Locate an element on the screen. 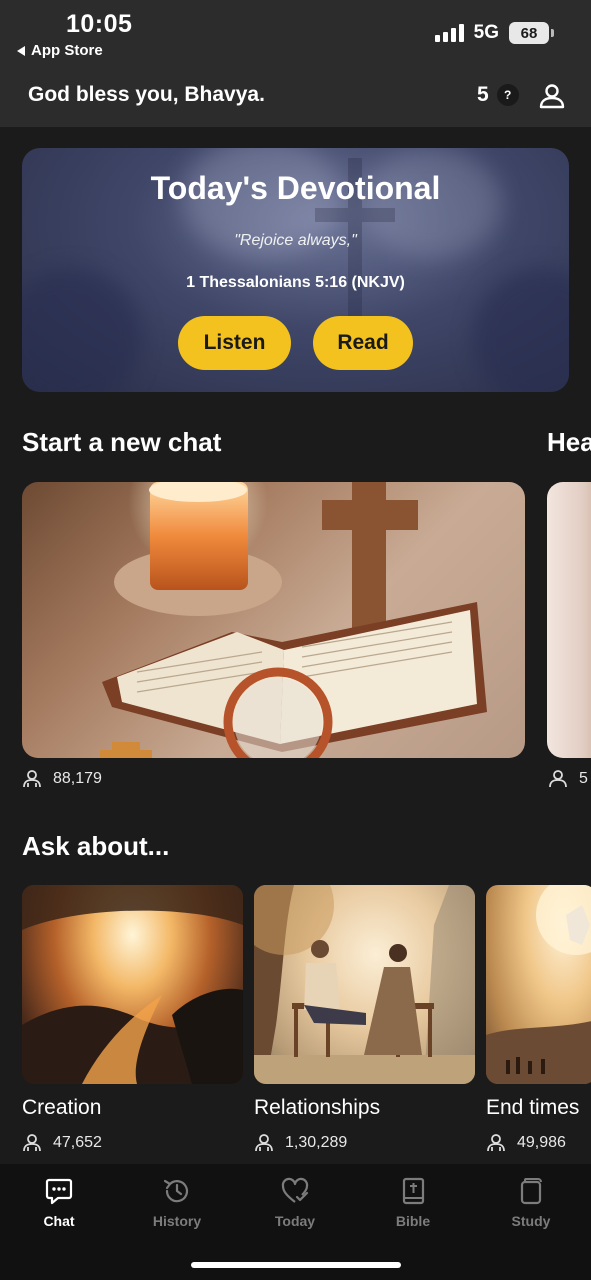 The width and height of the screenshot is (591, 1280). ask-count-end-times: 49,986 is located at coordinates (541, 1142).